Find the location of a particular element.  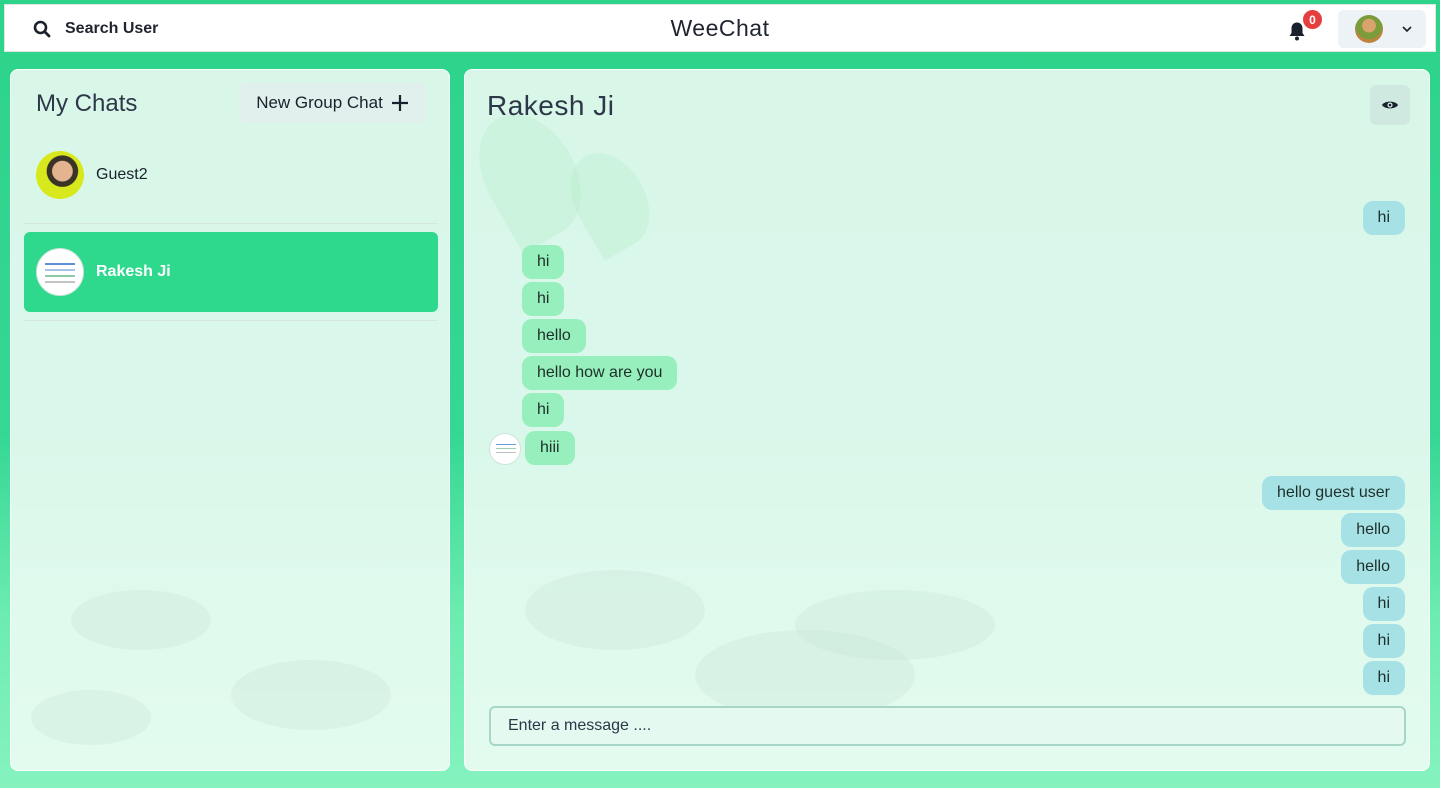

chevron-down-icon is located at coordinates (1407, 29).